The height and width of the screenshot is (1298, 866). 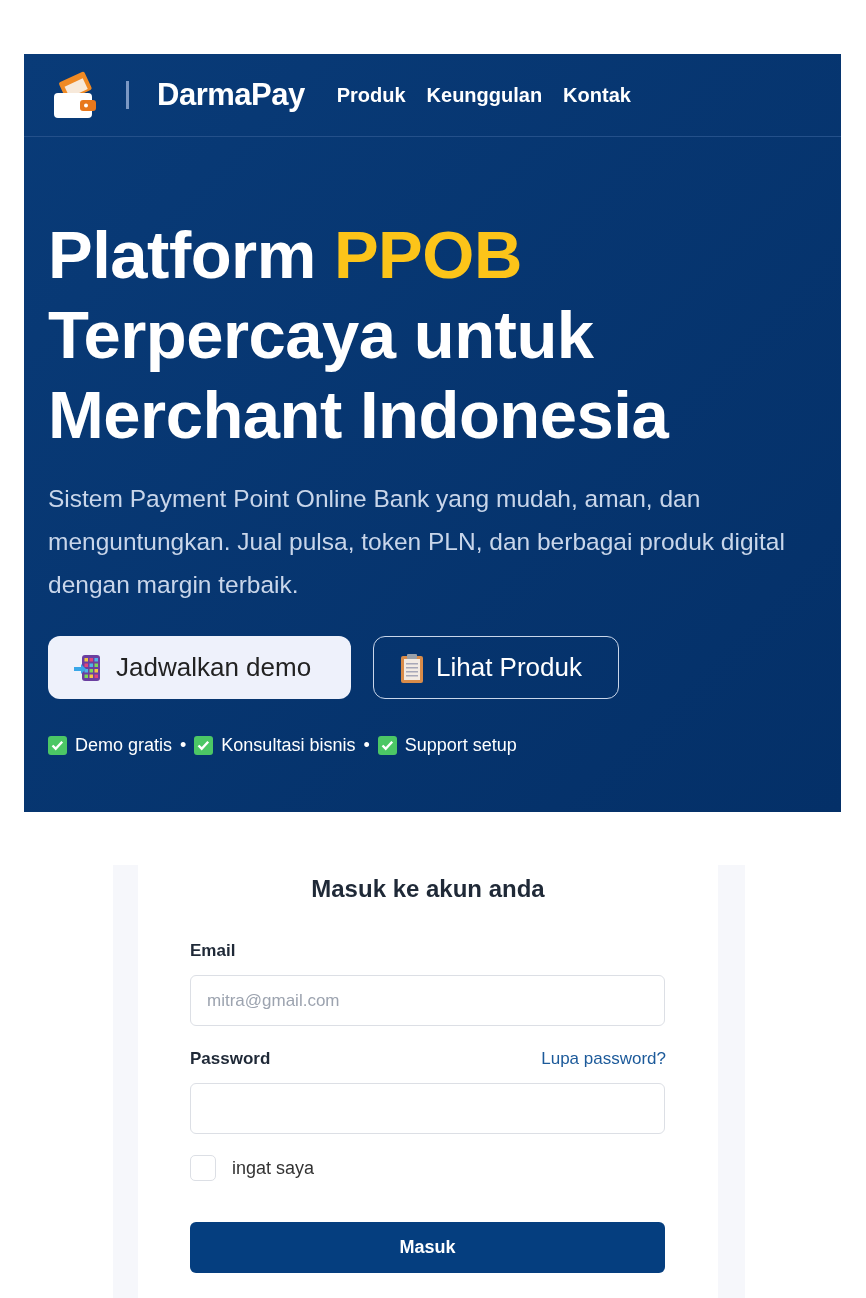 What do you see at coordinates (427, 1247) in the screenshot?
I see `login-button: Masuk` at bounding box center [427, 1247].